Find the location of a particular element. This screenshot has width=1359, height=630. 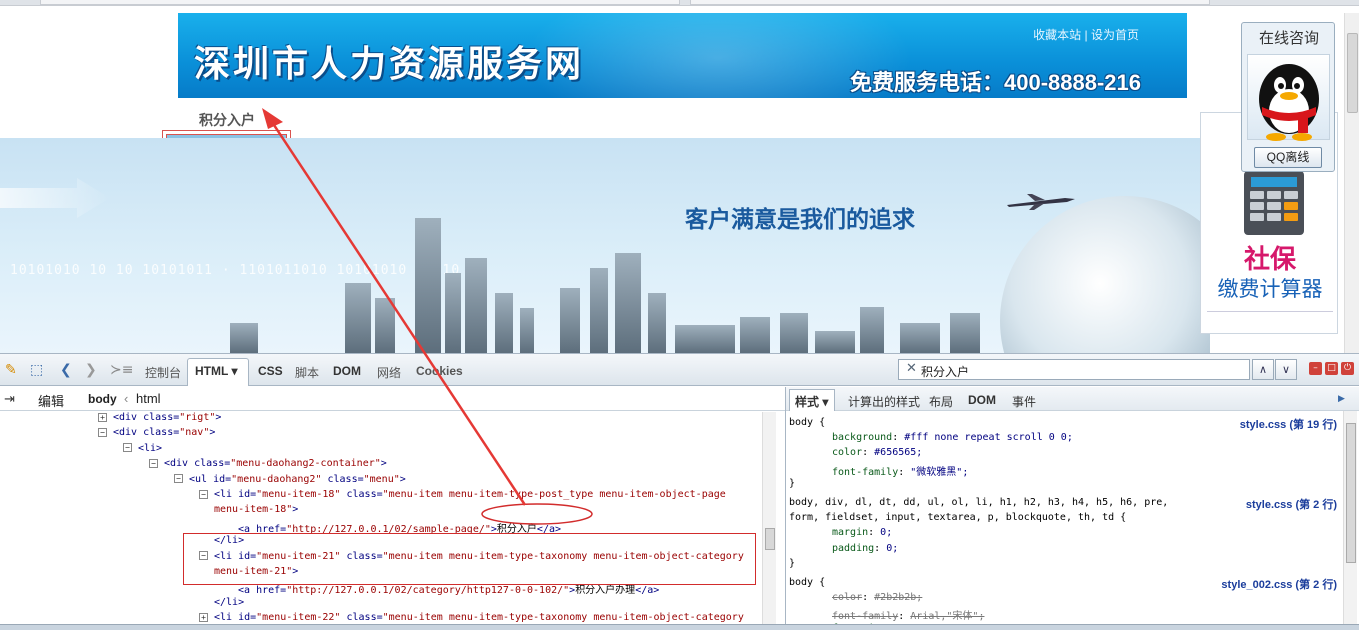

airplane-icon is located at coordinates (1041, 202).